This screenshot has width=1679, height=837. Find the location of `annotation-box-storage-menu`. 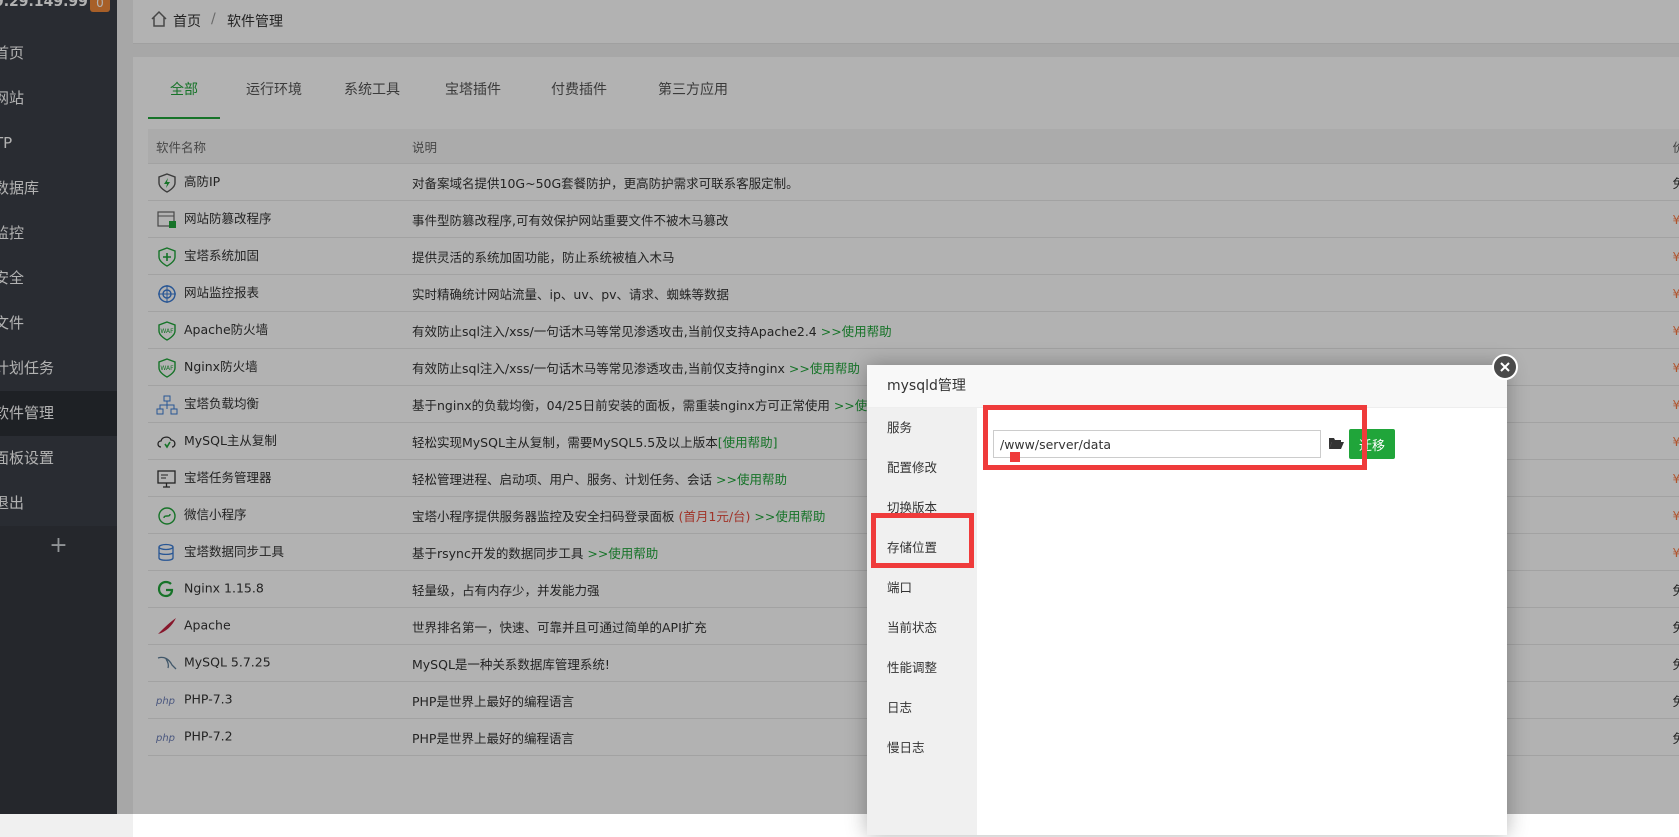

annotation-box-storage-menu is located at coordinates (922, 540).